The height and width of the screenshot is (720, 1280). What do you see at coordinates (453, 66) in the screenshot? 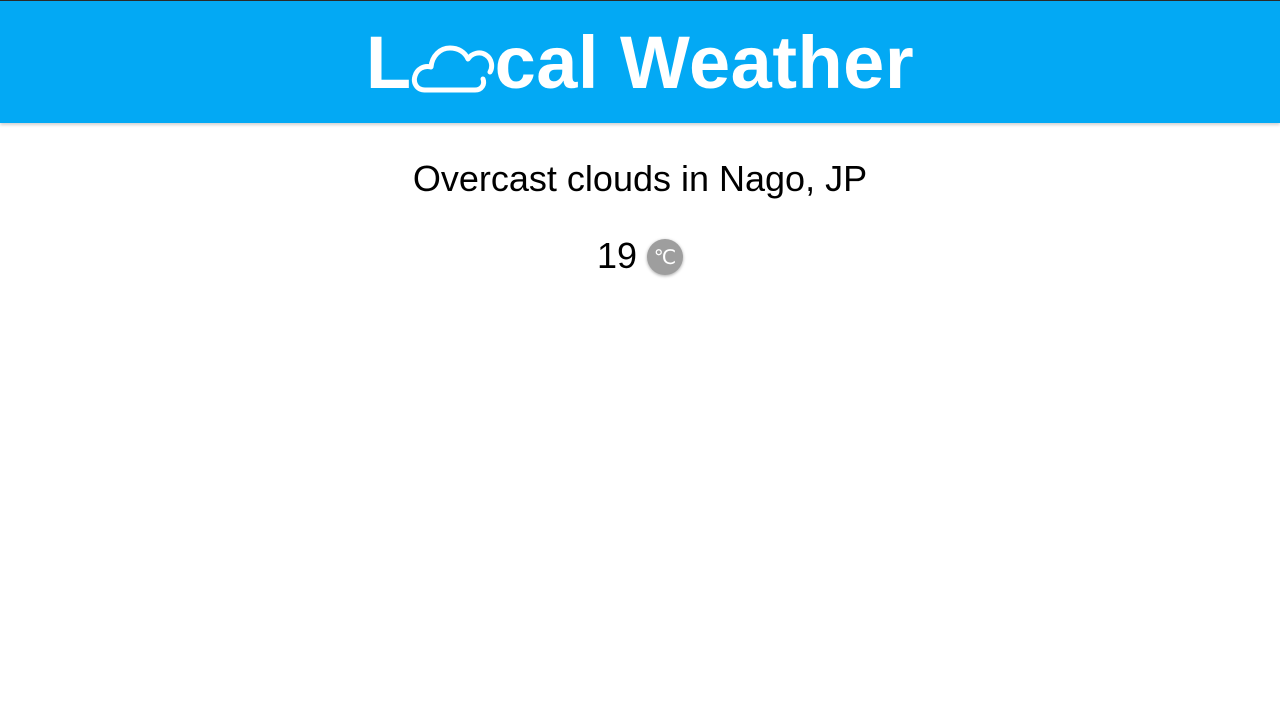
I see `cloud-icon` at bounding box center [453, 66].